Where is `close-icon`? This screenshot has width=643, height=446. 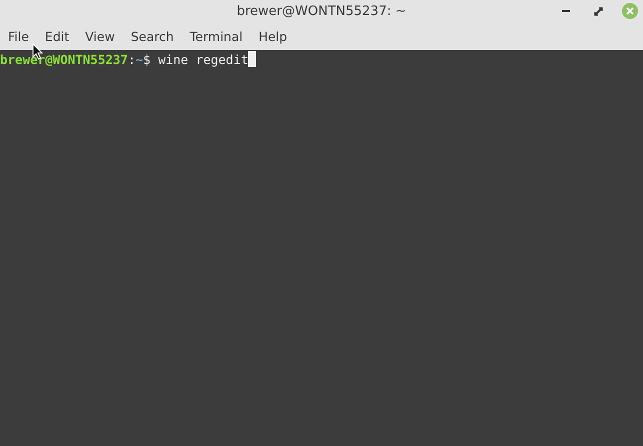 close-icon is located at coordinates (630, 11).